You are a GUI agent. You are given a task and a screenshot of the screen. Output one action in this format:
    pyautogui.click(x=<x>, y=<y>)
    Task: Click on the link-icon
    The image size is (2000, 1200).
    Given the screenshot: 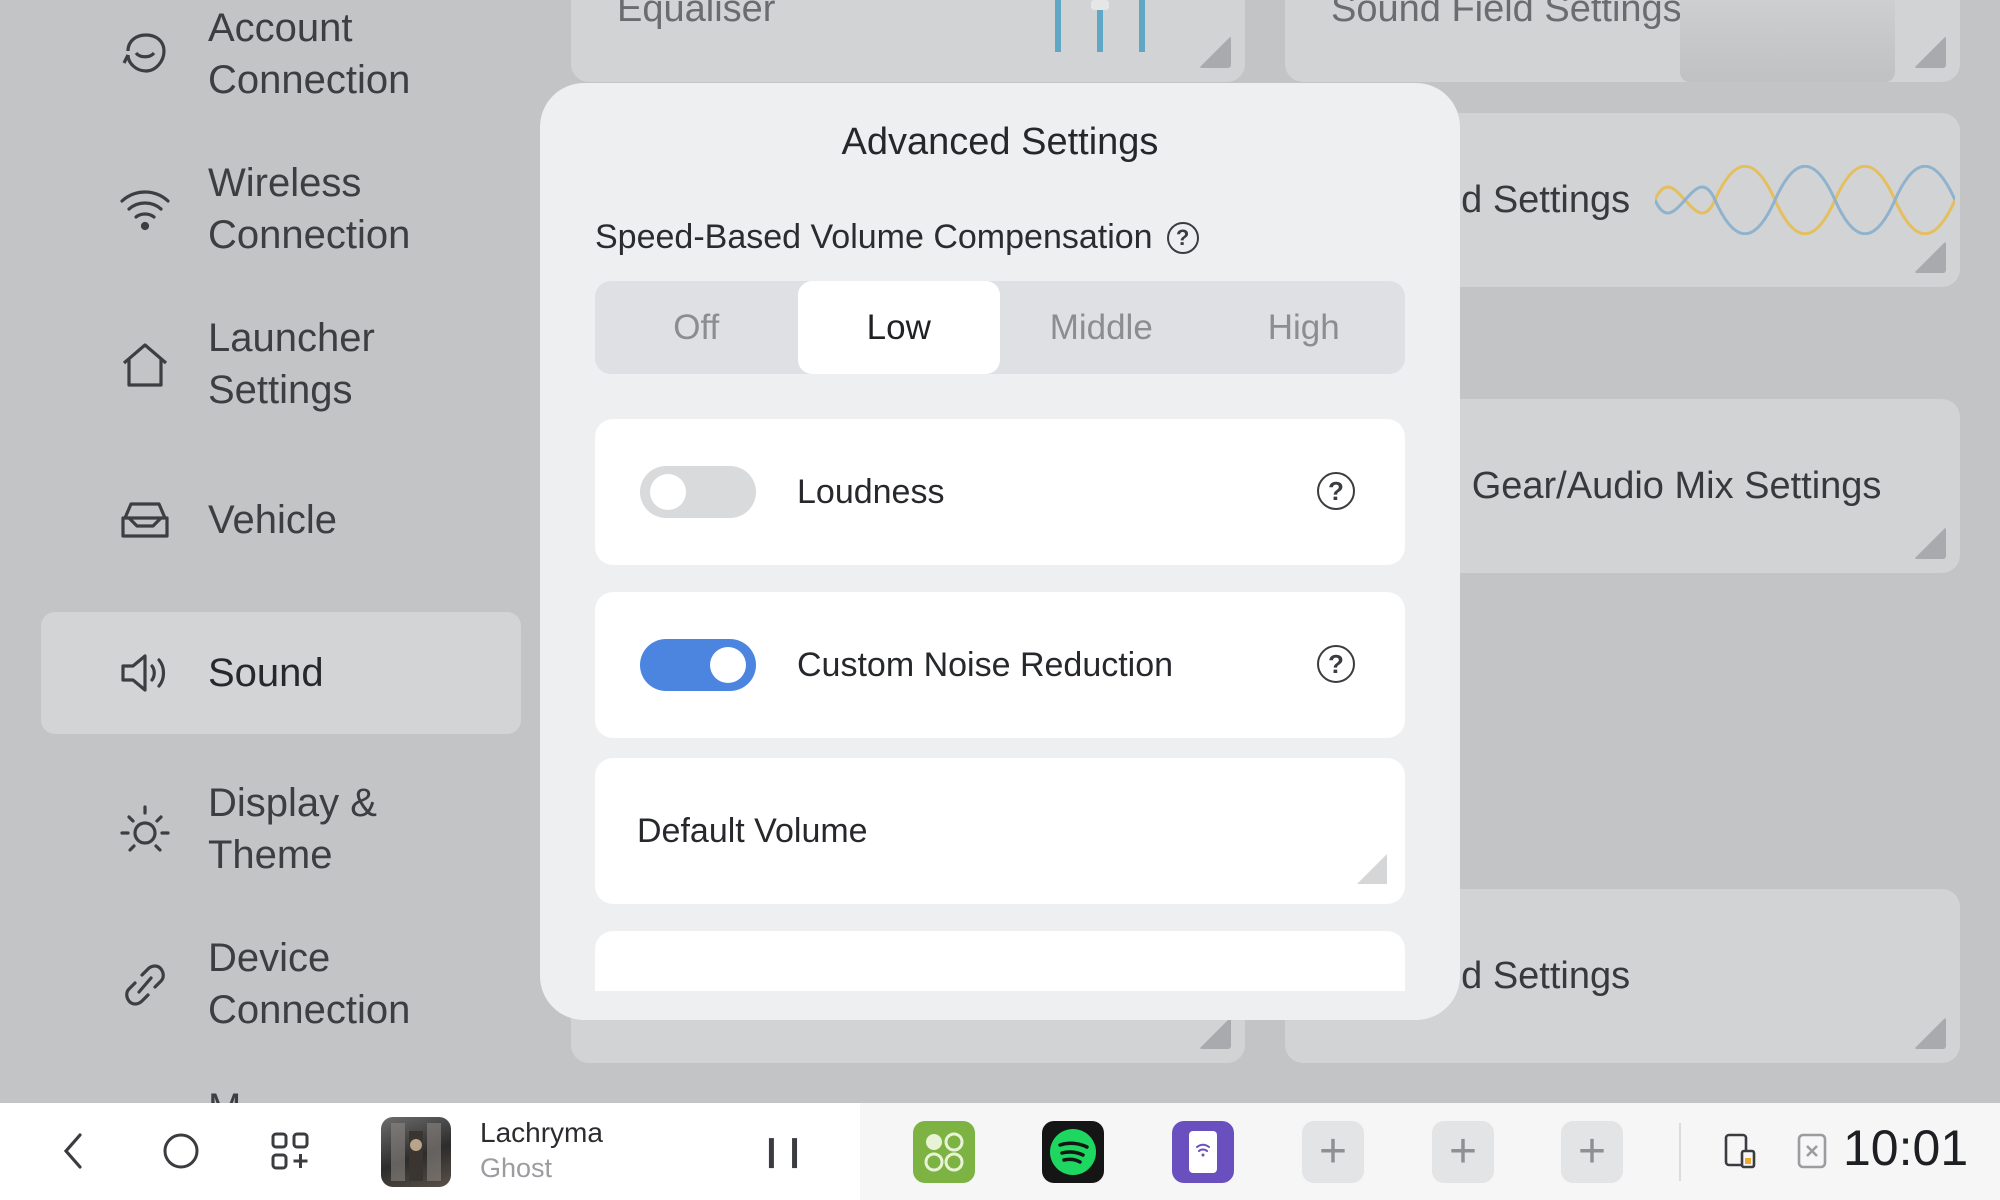 What is the action you would take?
    pyautogui.click(x=145, y=985)
    